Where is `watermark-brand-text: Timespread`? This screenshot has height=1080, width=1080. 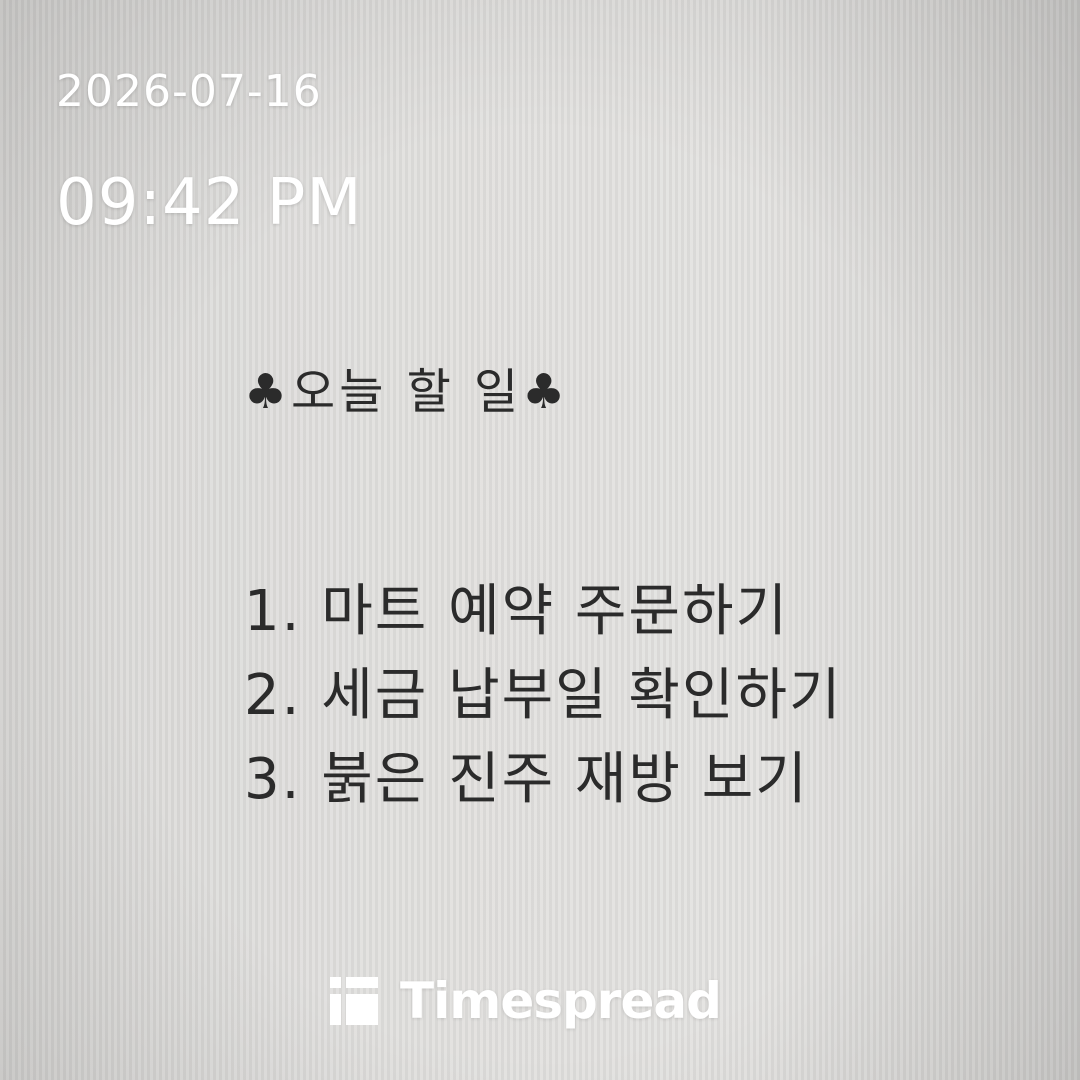 watermark-brand-text: Timespread is located at coordinates (561, 1001).